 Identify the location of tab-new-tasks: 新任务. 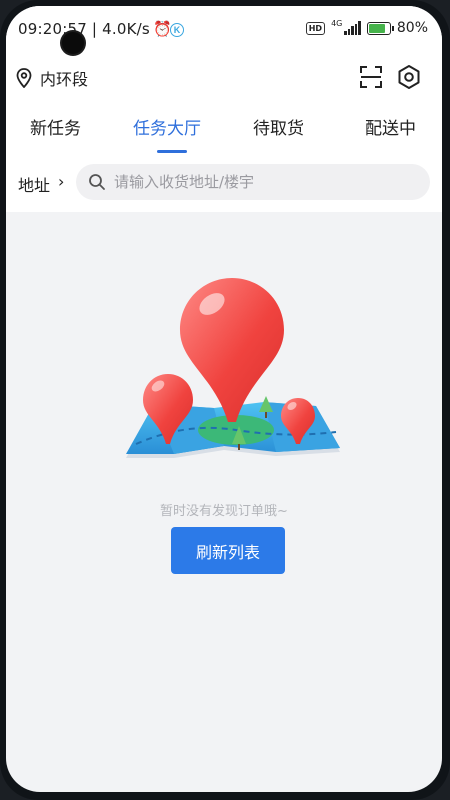
(55, 126).